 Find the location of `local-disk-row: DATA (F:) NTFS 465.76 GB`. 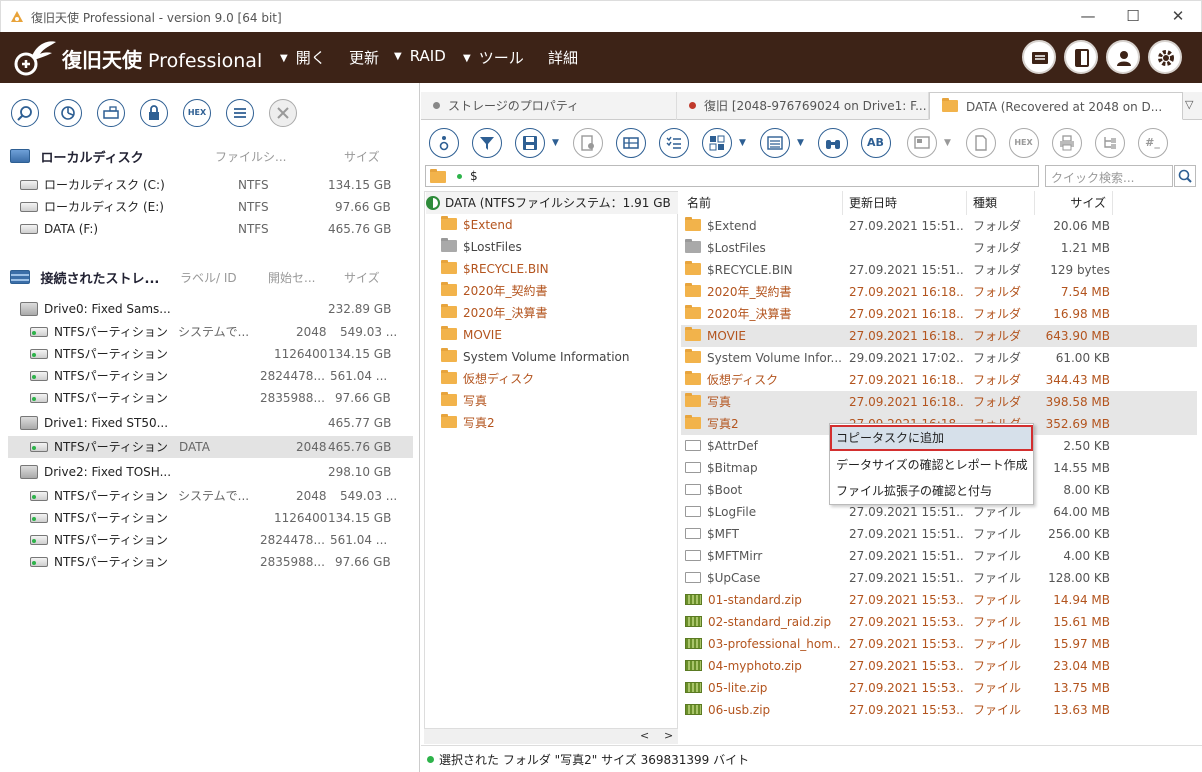

local-disk-row: DATA (F:) NTFS 465.76 GB is located at coordinates (210, 229).